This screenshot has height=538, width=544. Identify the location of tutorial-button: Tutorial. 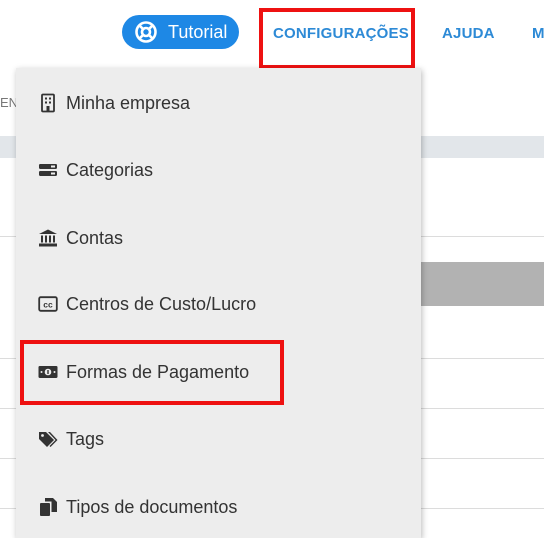
(180, 32).